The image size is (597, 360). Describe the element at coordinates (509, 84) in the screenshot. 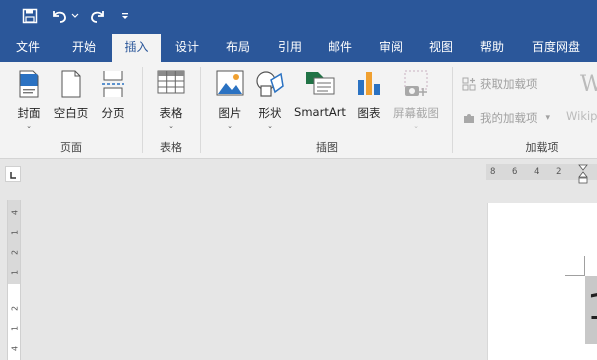

I see `get-addins-label: 获取加载项` at that location.